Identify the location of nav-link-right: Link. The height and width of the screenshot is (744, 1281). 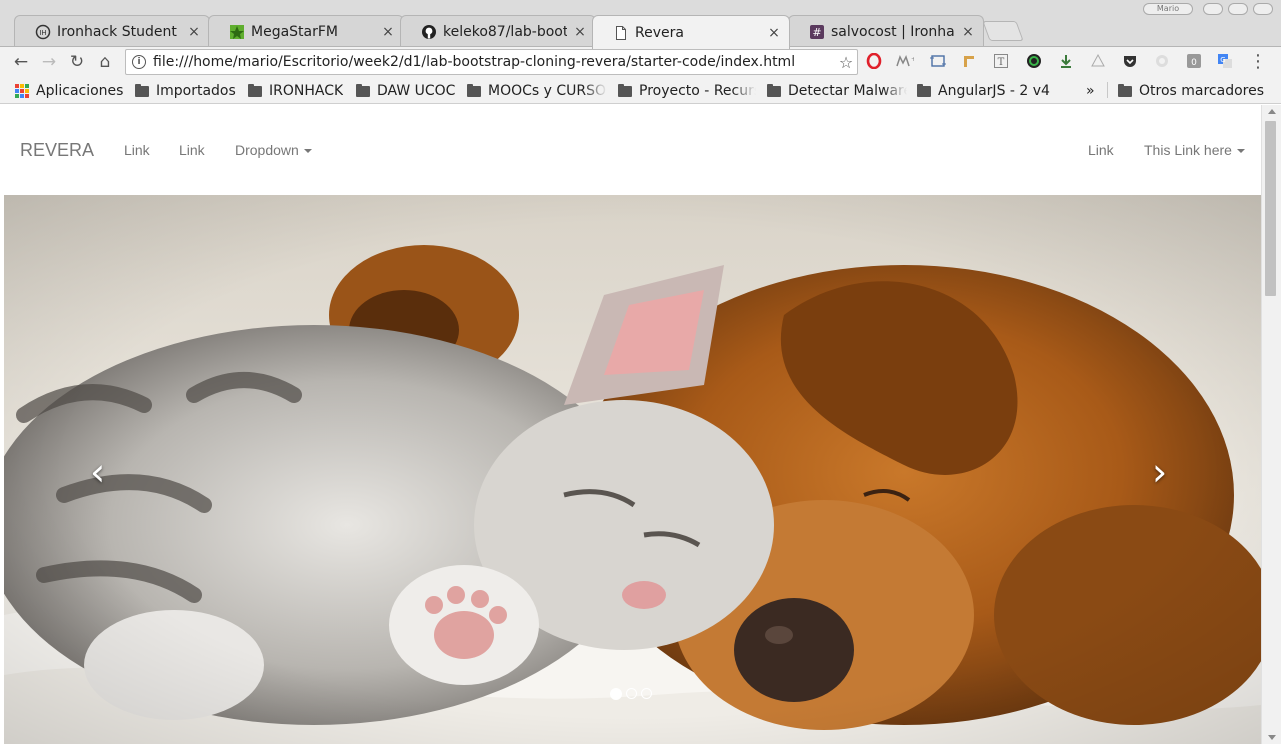
(1101, 150).